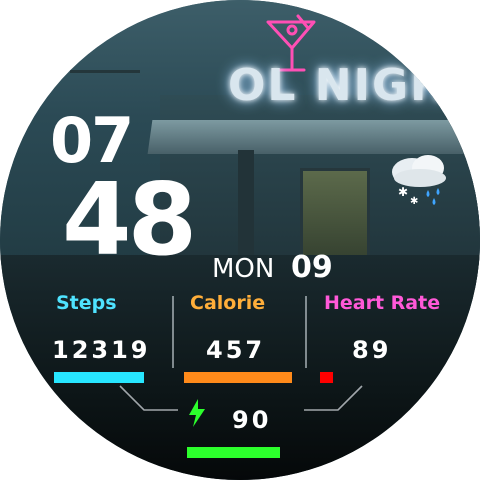 This screenshot has height=480, width=480. I want to click on heart-rate-label: Heart Rate, so click(382, 303).